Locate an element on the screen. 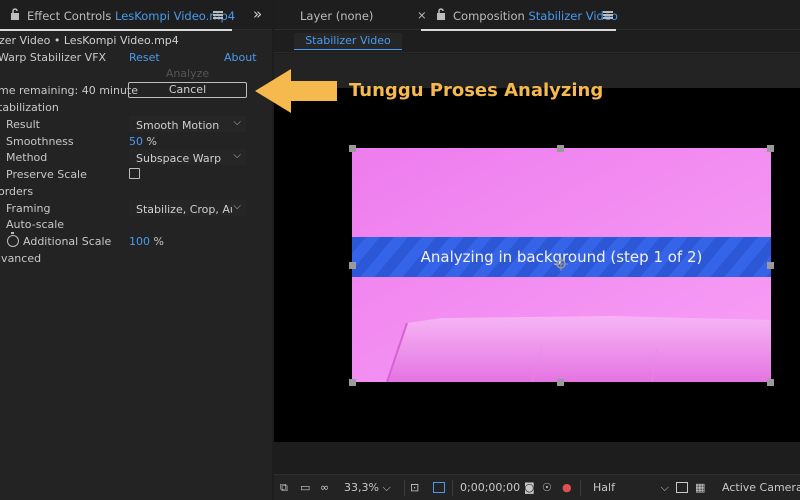  framing-label: Framing is located at coordinates (28, 208).